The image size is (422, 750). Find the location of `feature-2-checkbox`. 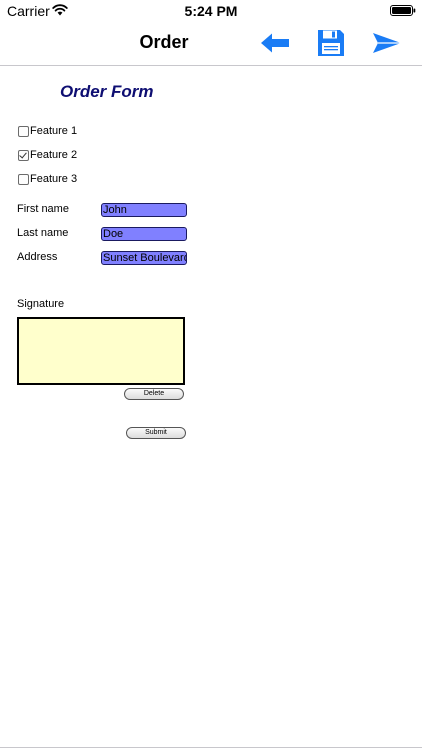

feature-2-checkbox is located at coordinates (23, 155).